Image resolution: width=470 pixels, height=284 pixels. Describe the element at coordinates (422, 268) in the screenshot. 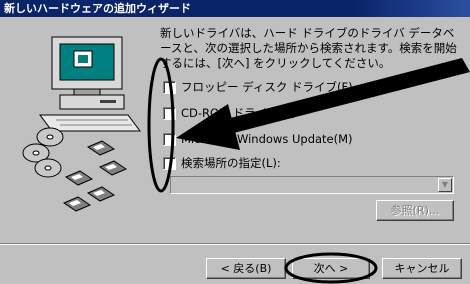

I see `cancel-button: キャンセル` at that location.